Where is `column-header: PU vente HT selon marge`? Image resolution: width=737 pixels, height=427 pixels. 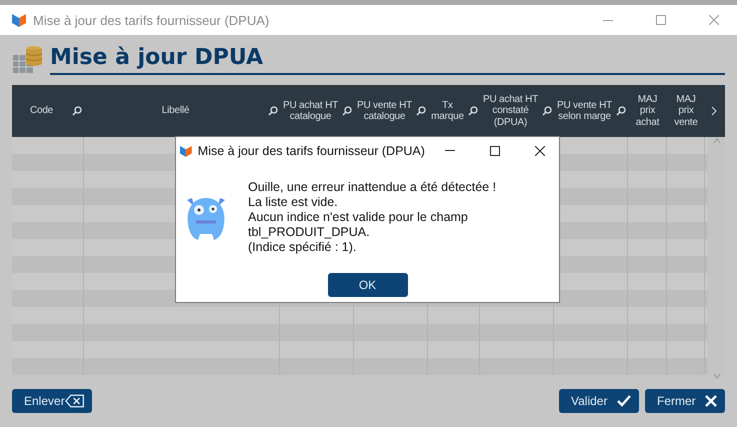
column-header: PU vente HT selon marge is located at coordinates (591, 111).